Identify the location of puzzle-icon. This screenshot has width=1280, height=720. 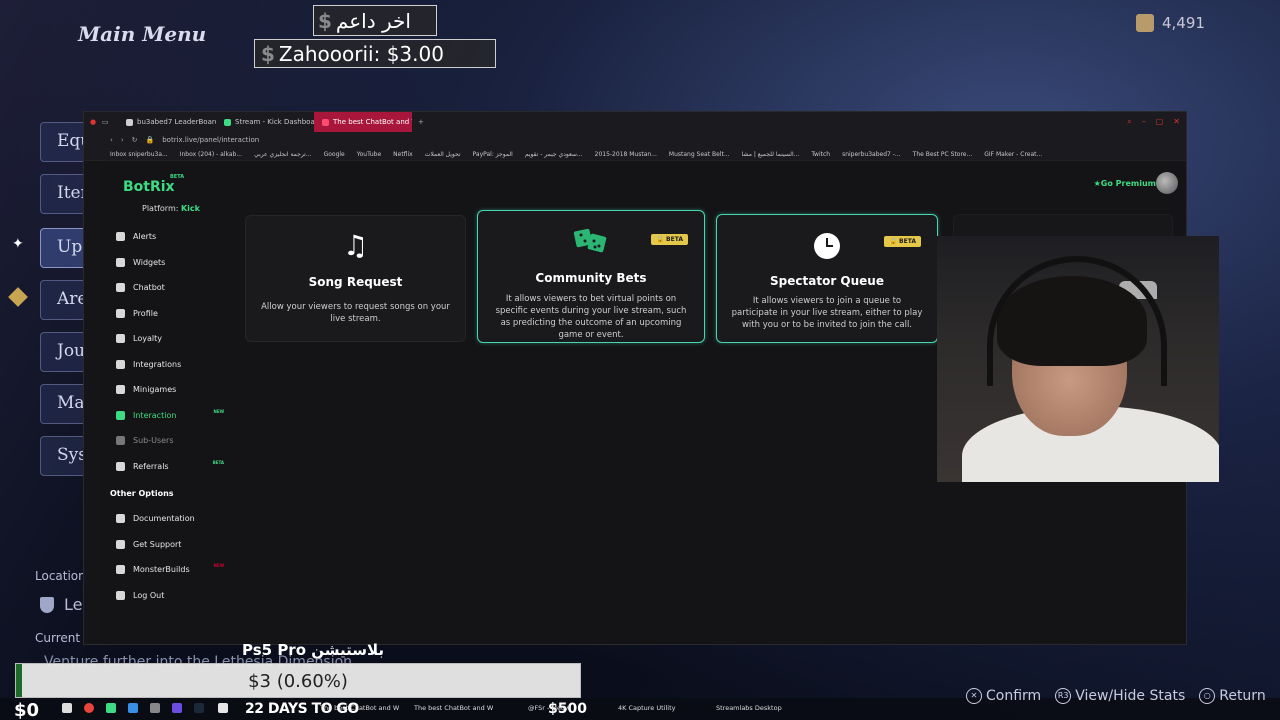
(120, 364).